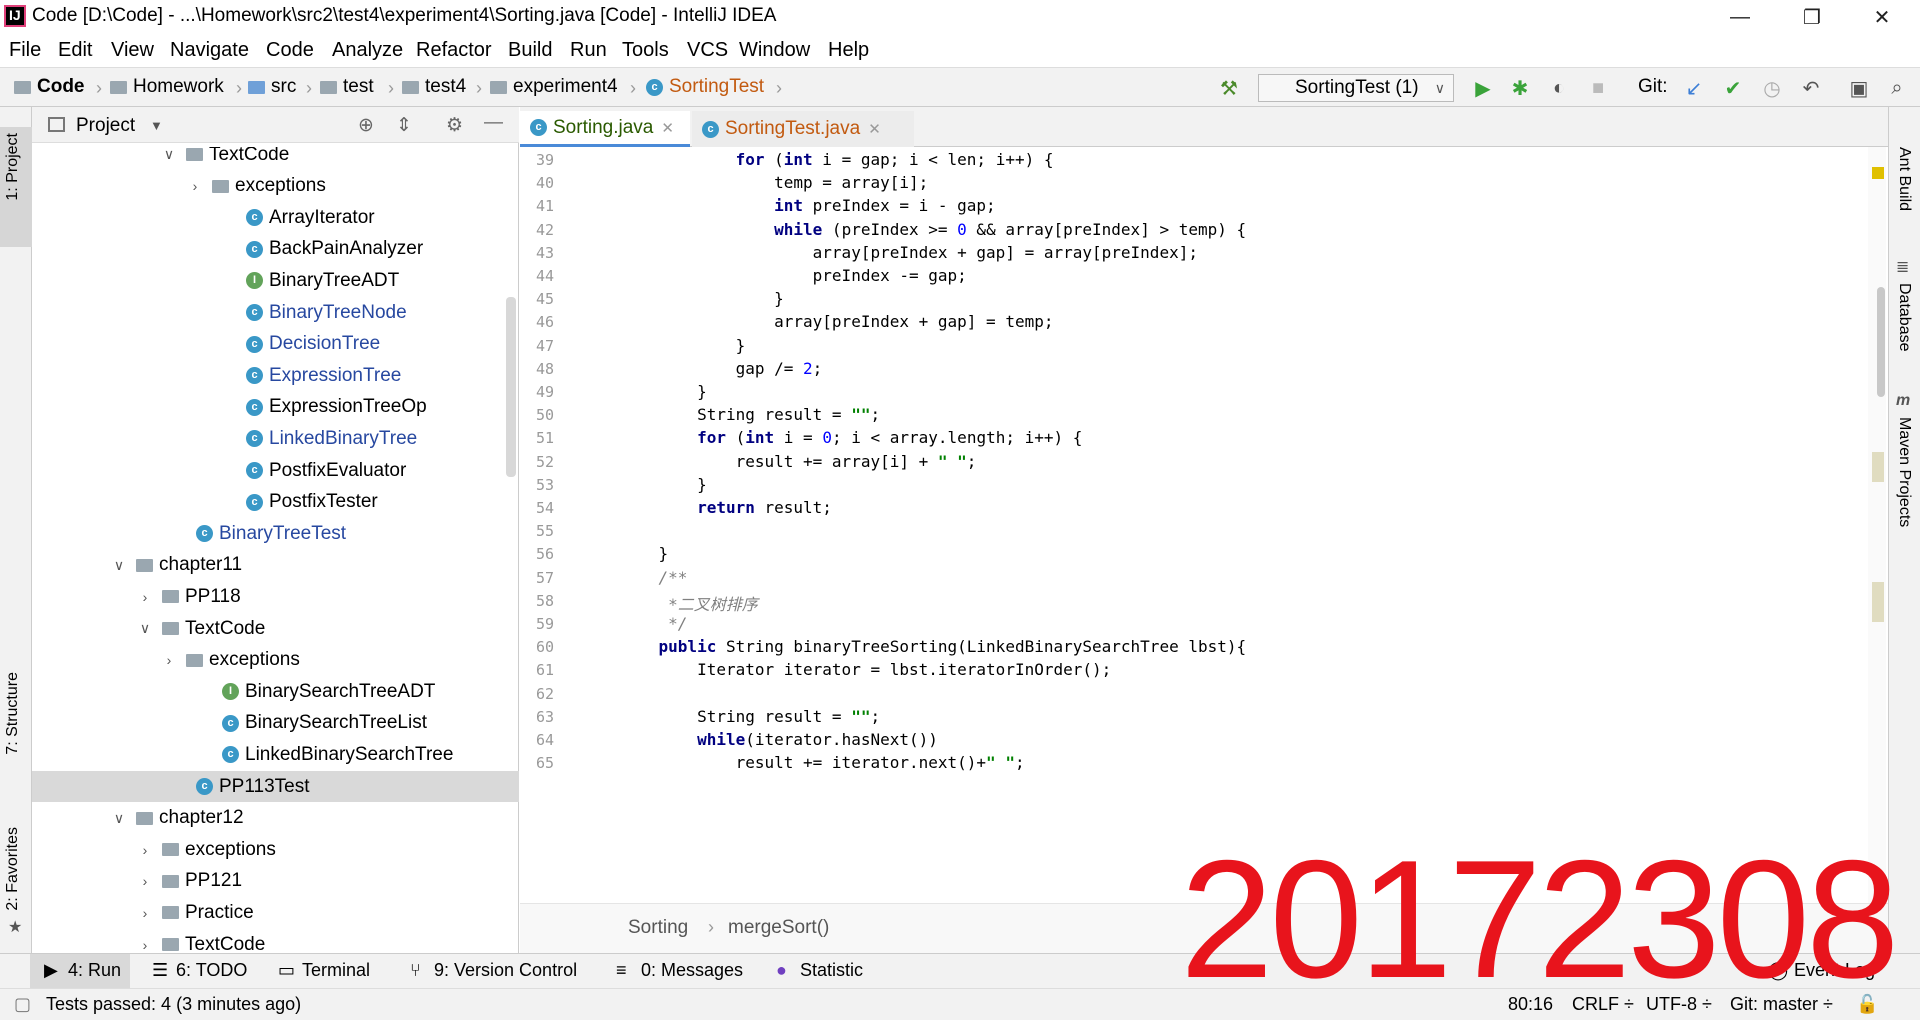 The width and height of the screenshot is (1920, 1020). What do you see at coordinates (721, 368) in the screenshot?
I see `code-line: gap /= 2;` at bounding box center [721, 368].